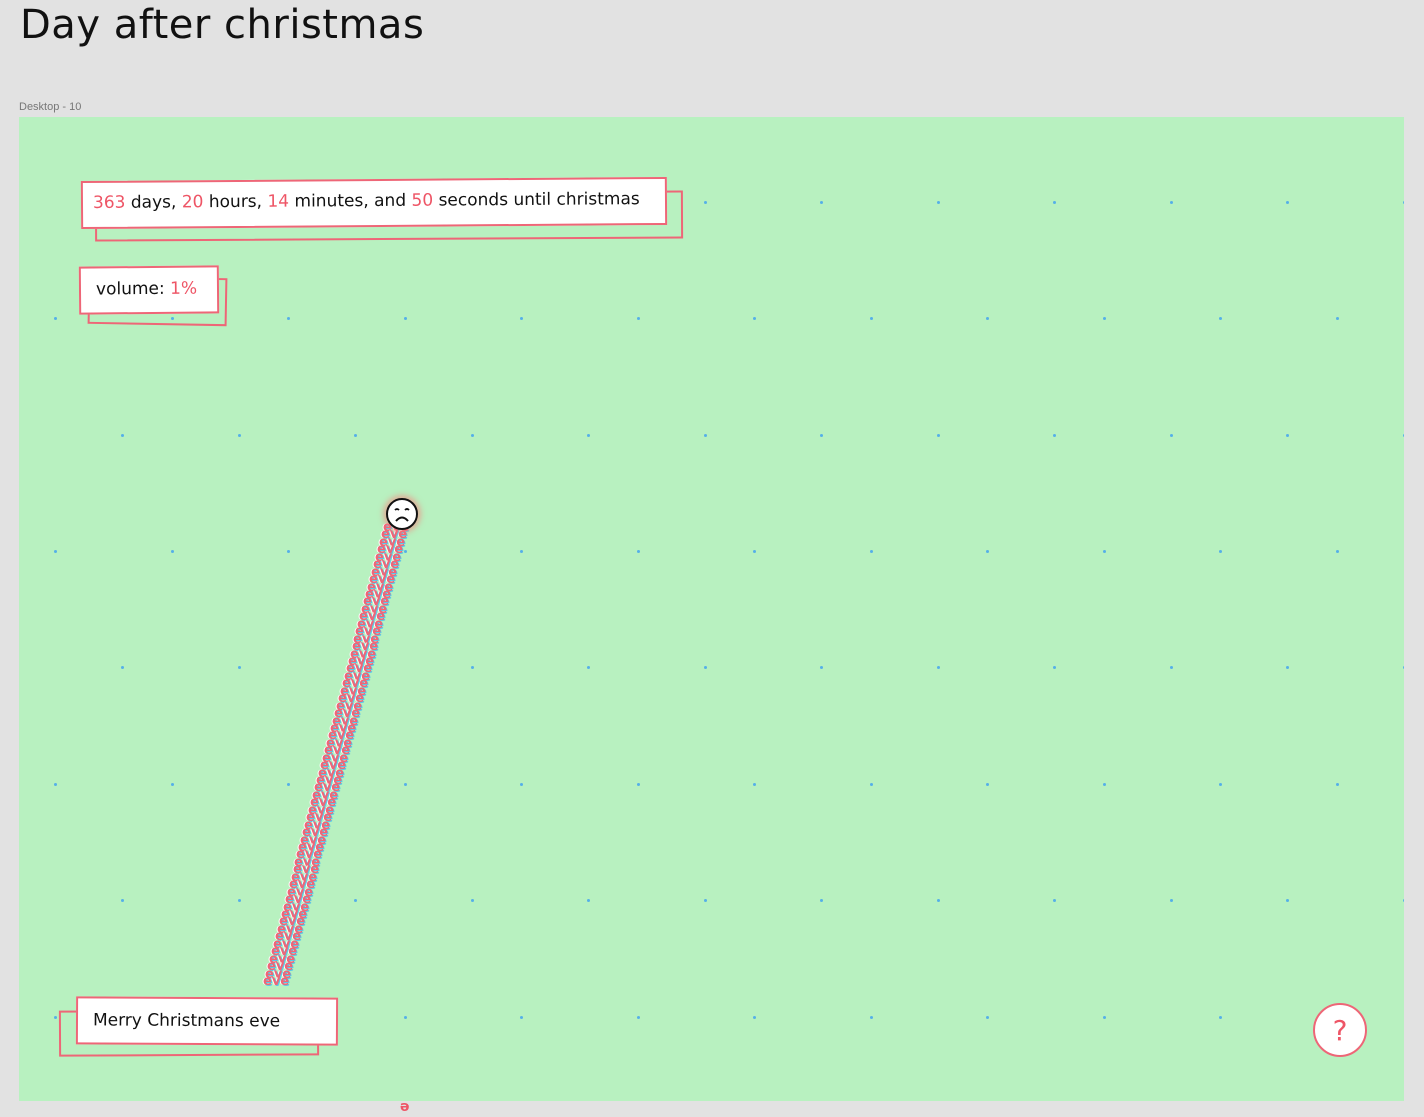 This screenshot has width=1424, height=1117. Describe the element at coordinates (402, 514) in the screenshot. I see `sad-face-icon` at that location.